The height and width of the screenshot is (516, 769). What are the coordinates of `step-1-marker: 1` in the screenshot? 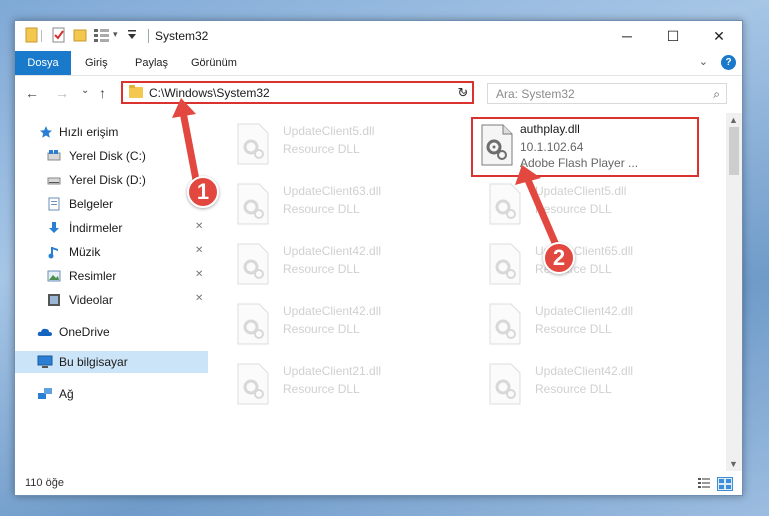 It's located at (203, 192).